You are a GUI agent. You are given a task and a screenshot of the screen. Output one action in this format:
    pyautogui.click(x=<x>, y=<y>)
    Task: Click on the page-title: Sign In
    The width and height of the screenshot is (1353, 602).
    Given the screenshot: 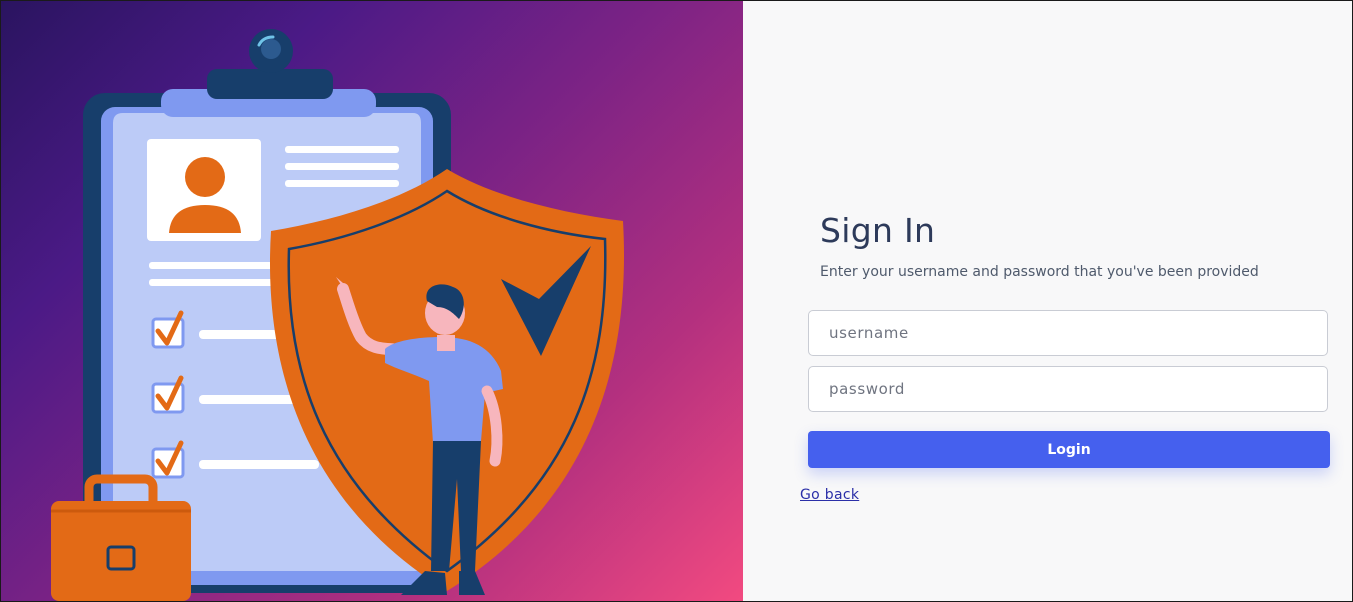 What is the action you would take?
    pyautogui.click(x=878, y=230)
    